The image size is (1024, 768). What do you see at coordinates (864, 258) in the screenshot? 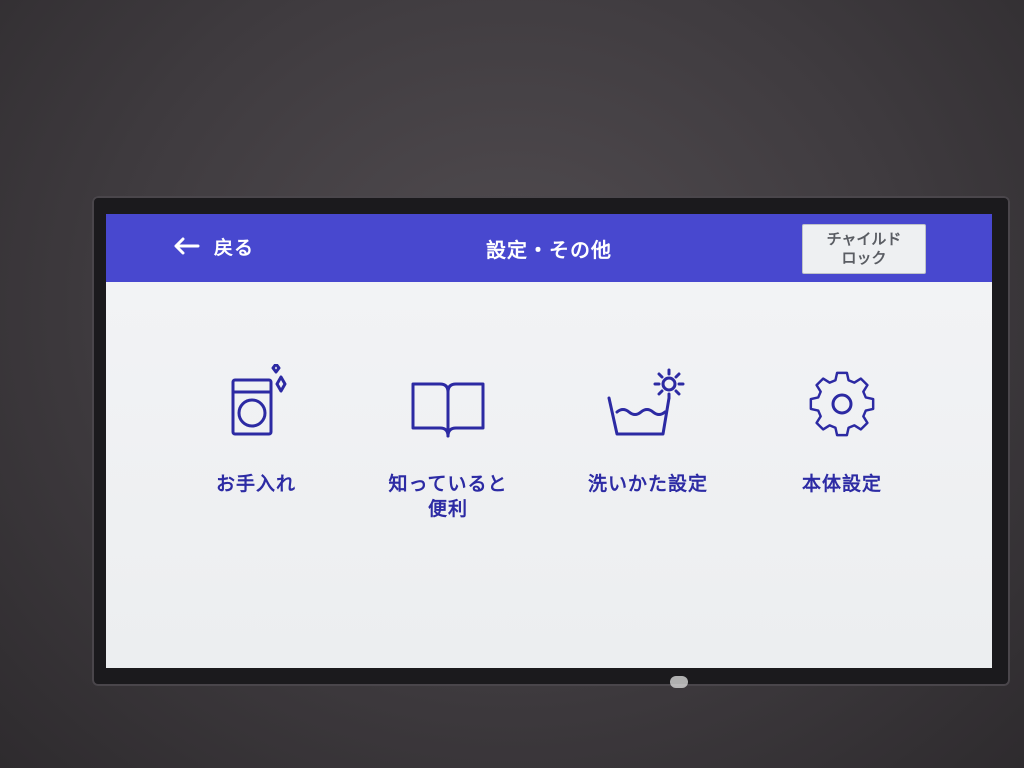
I see `child-lock-label-line2: ロック` at bounding box center [864, 258].